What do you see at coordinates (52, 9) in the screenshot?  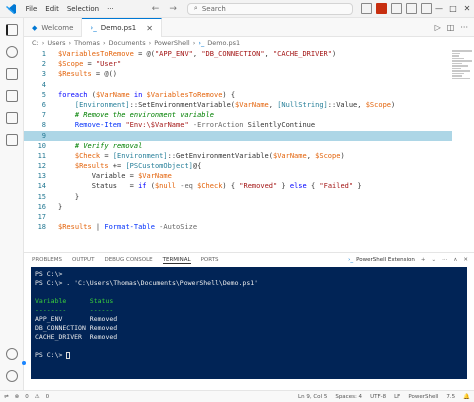 I see `menu-edit: Edit` at bounding box center [52, 9].